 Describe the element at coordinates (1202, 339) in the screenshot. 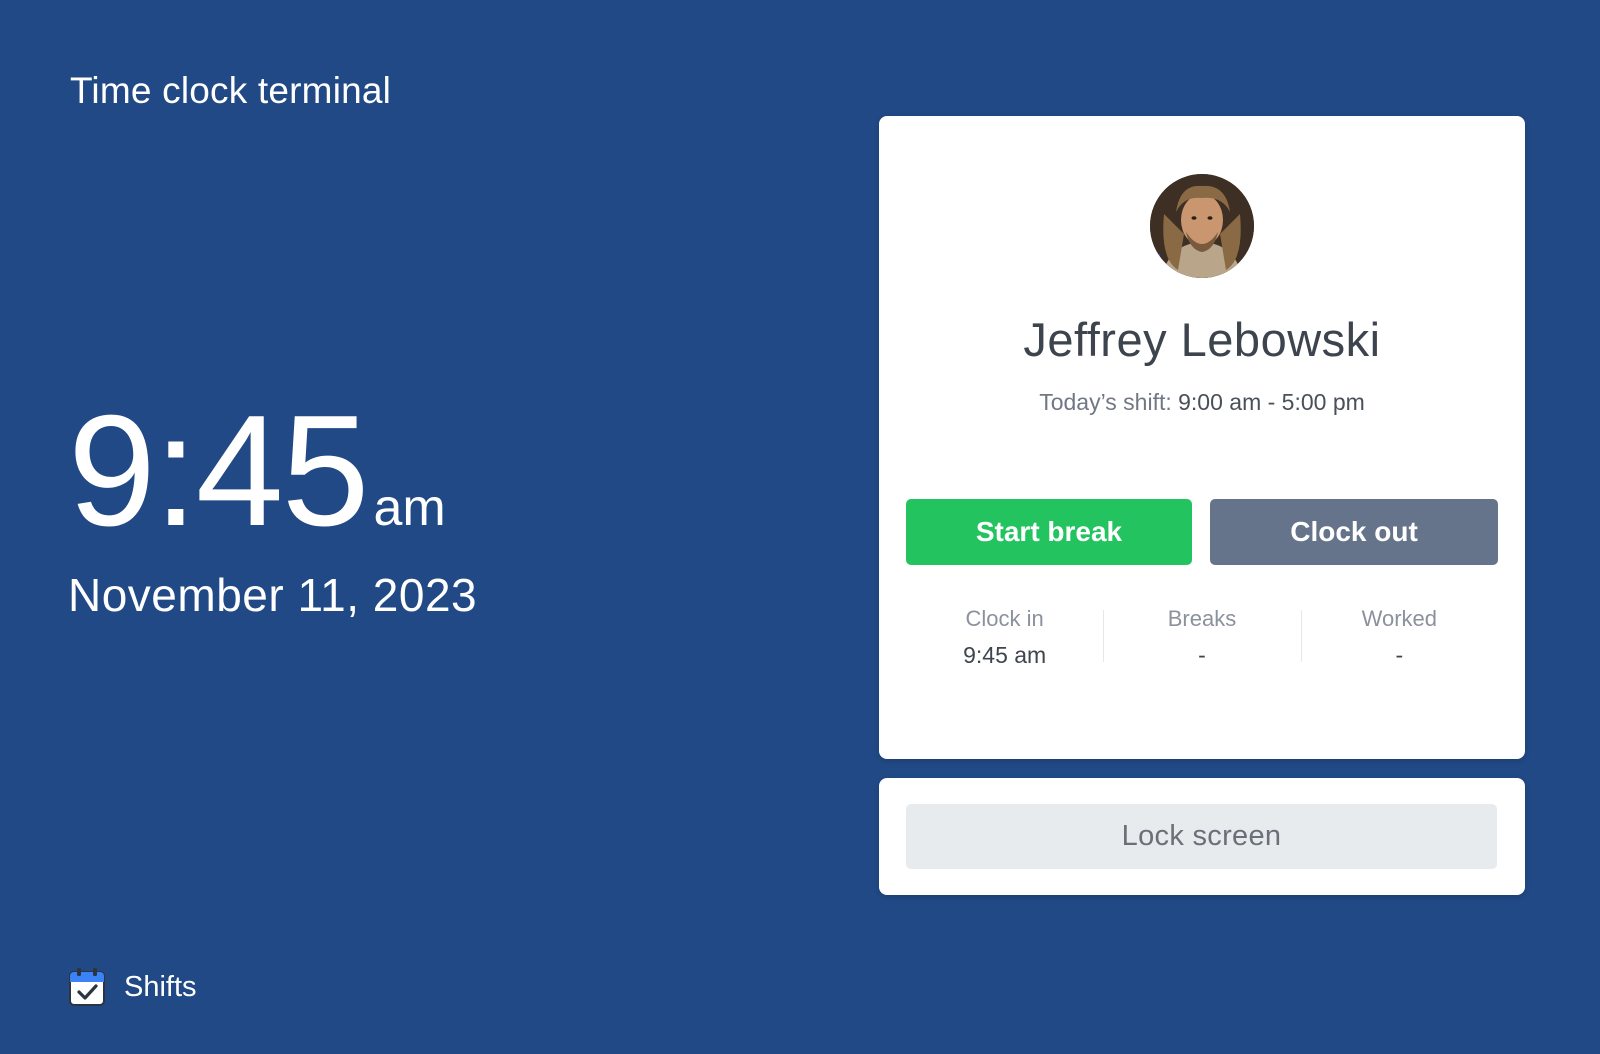

I see `employee-name: Jeffrey Lebowski` at that location.